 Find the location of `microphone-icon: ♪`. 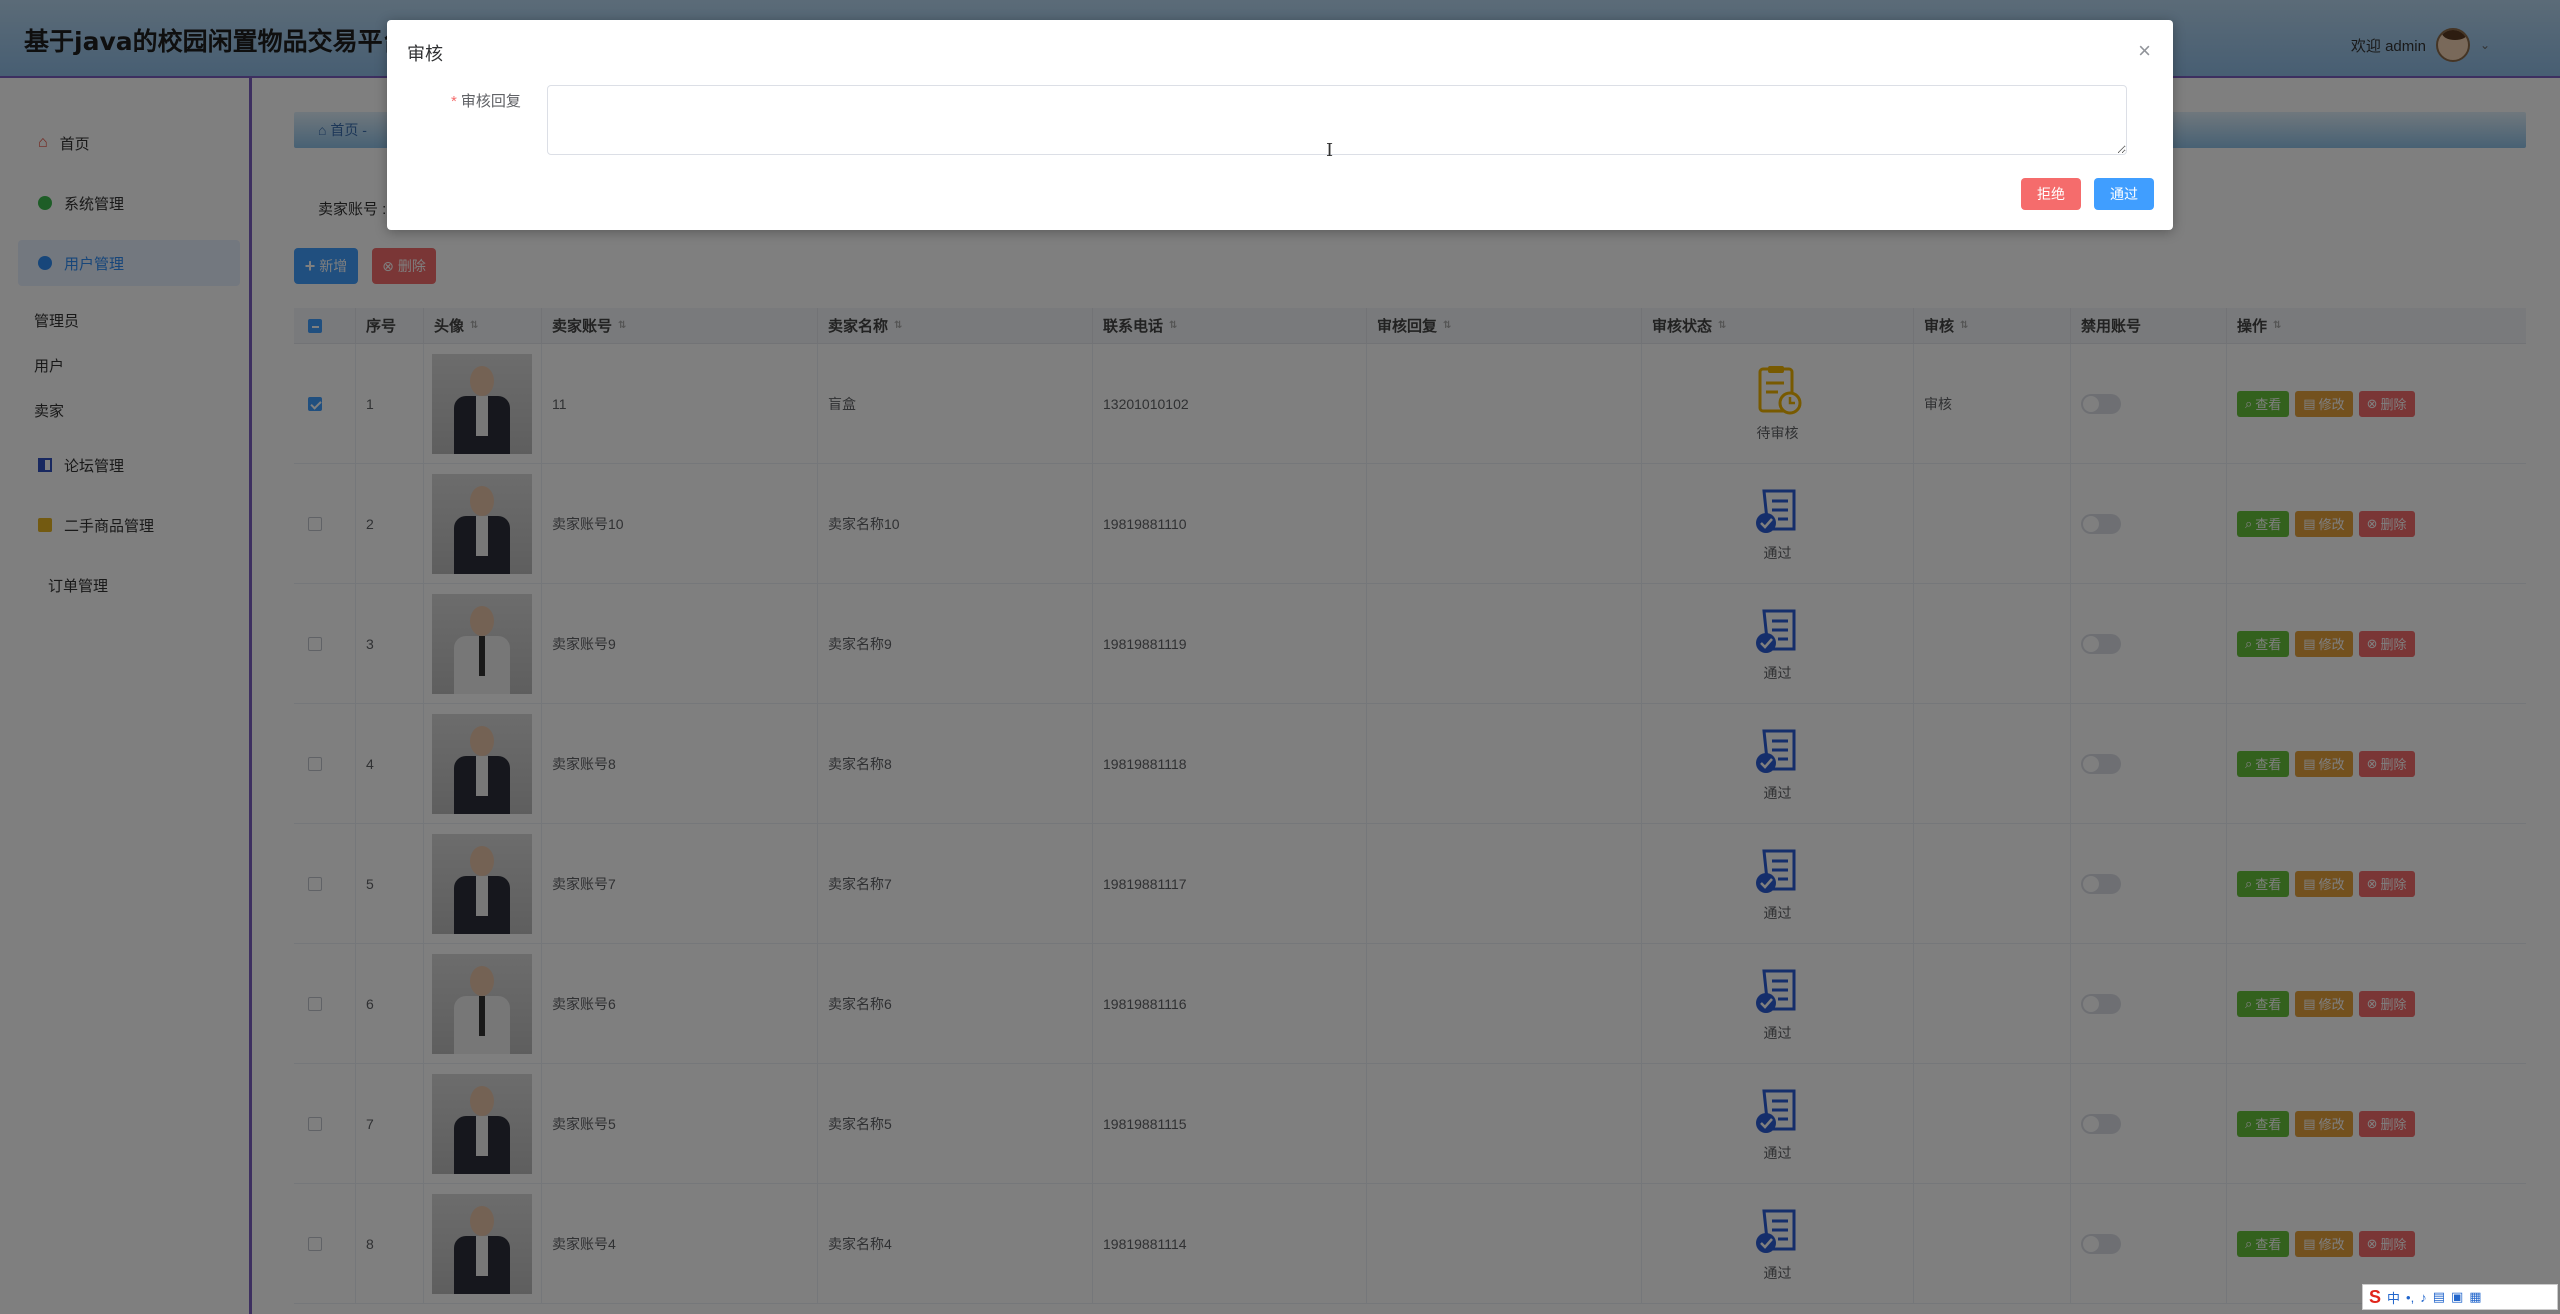

microphone-icon: ♪ is located at coordinates (2423, 1297).